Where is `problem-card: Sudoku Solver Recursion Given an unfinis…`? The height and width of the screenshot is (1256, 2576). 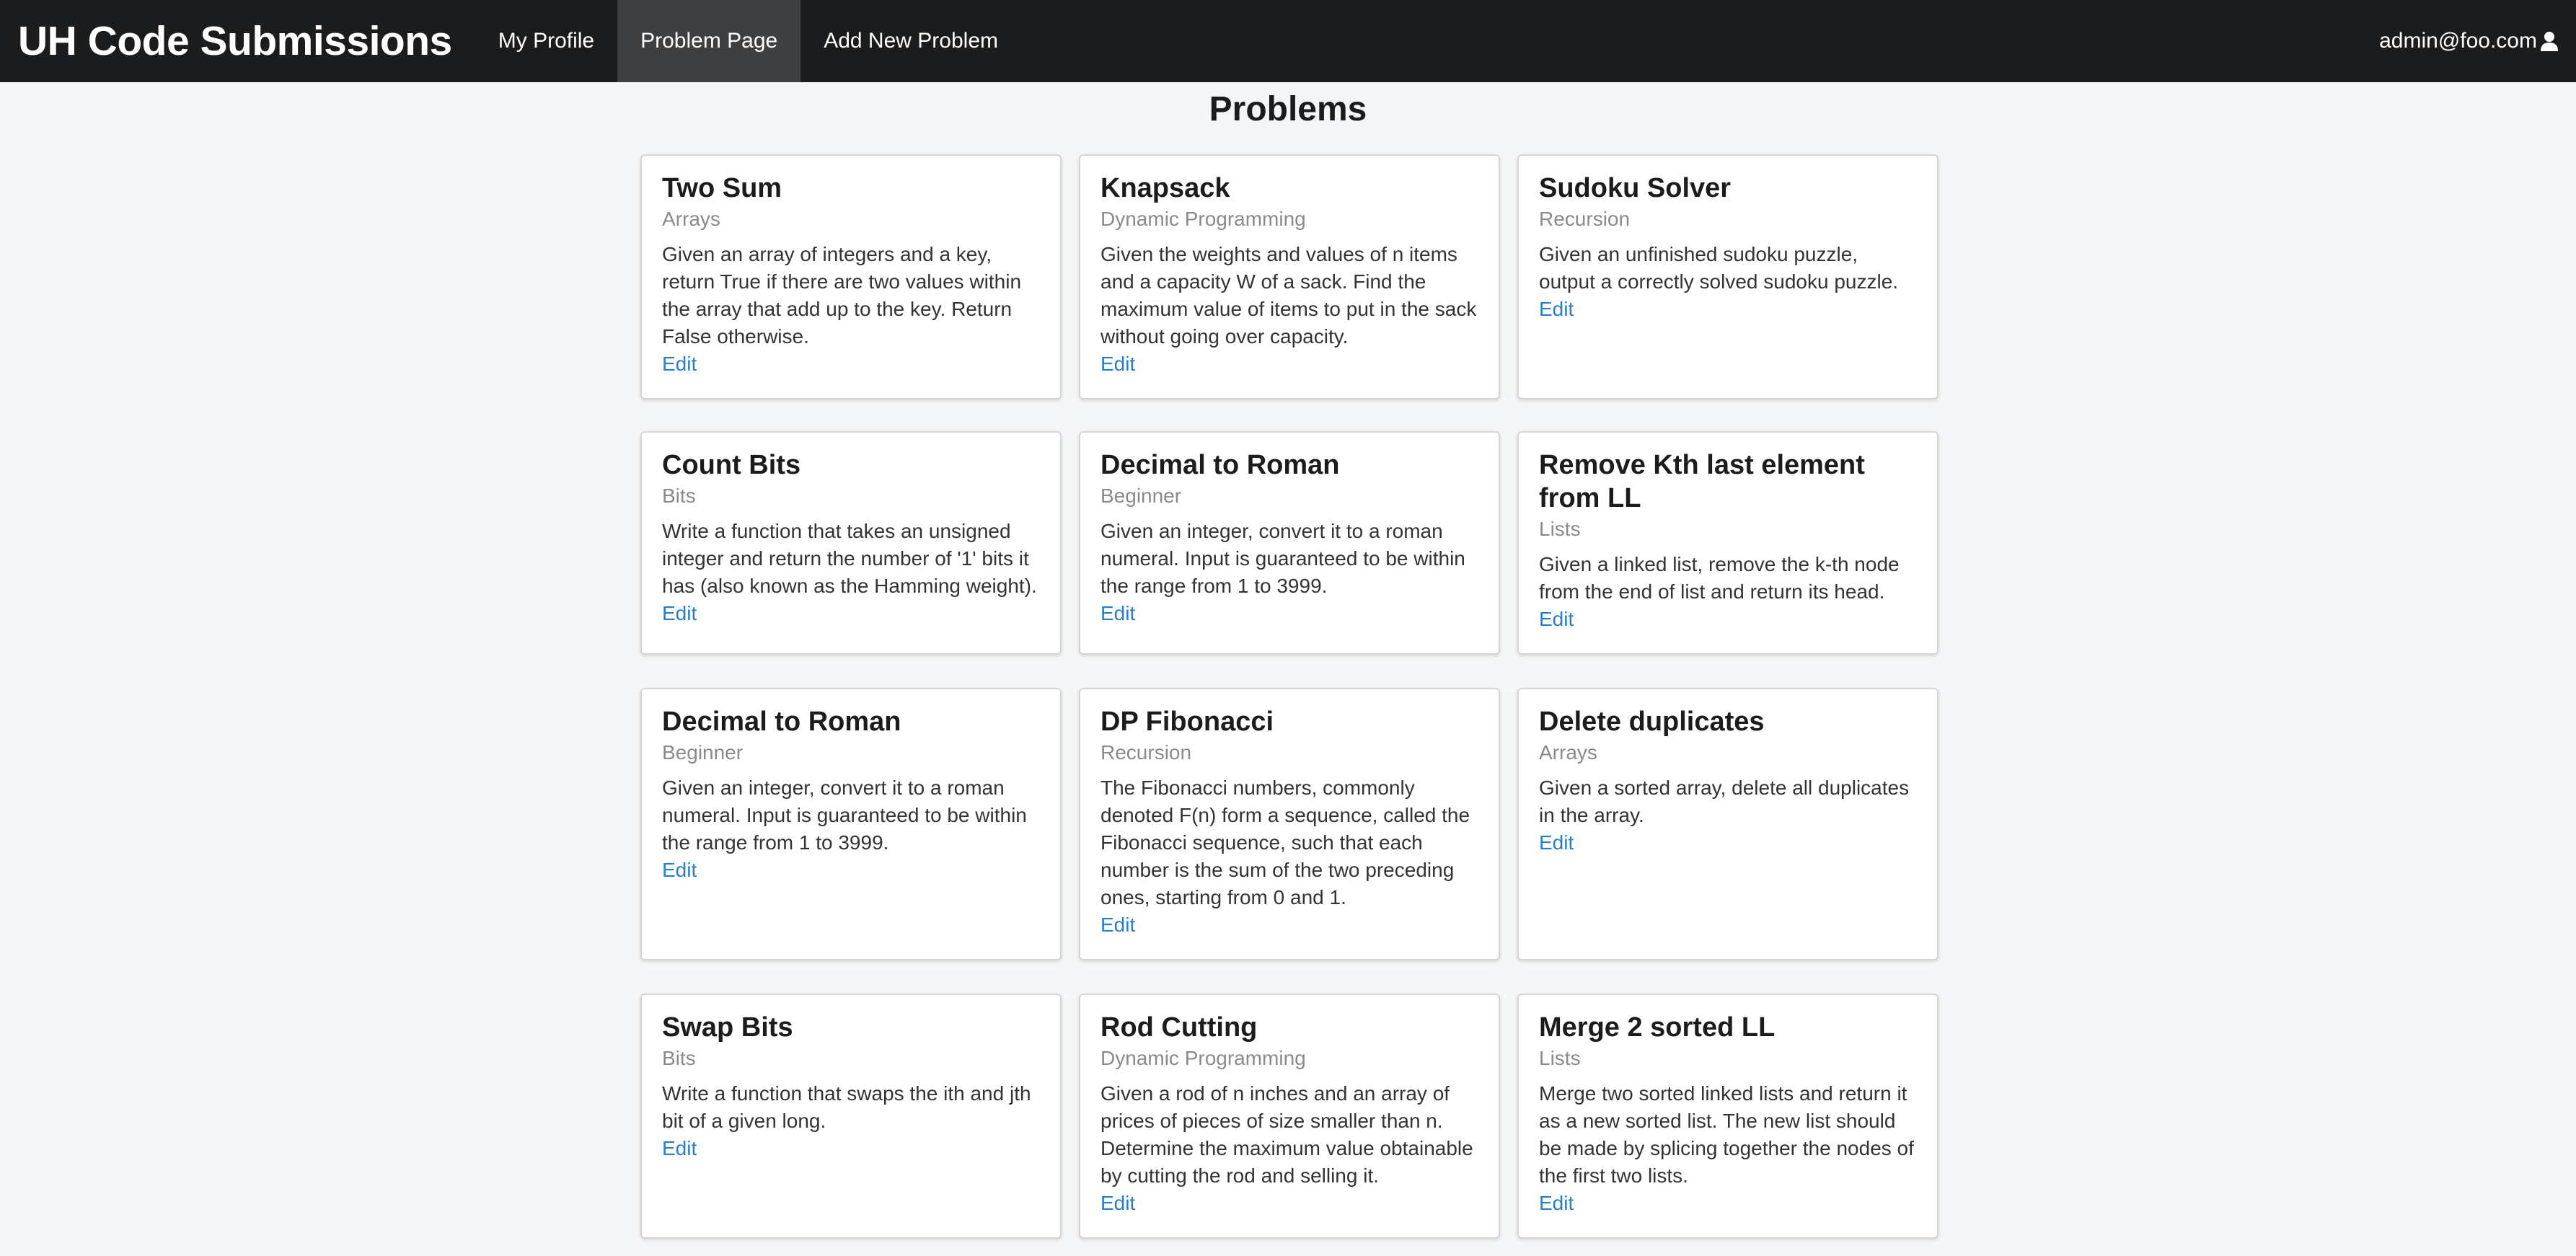
problem-card: Sudoku Solver Recursion Given an unfinis… is located at coordinates (1727, 276).